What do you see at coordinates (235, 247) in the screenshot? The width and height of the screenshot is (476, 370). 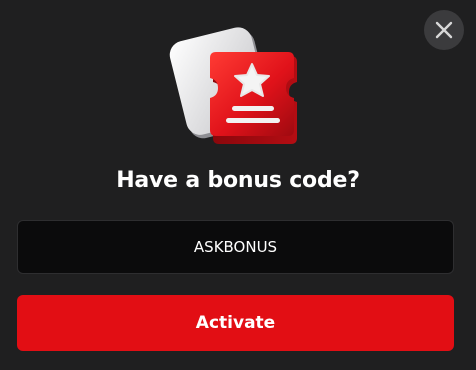 I see `bonus-code-input` at bounding box center [235, 247].